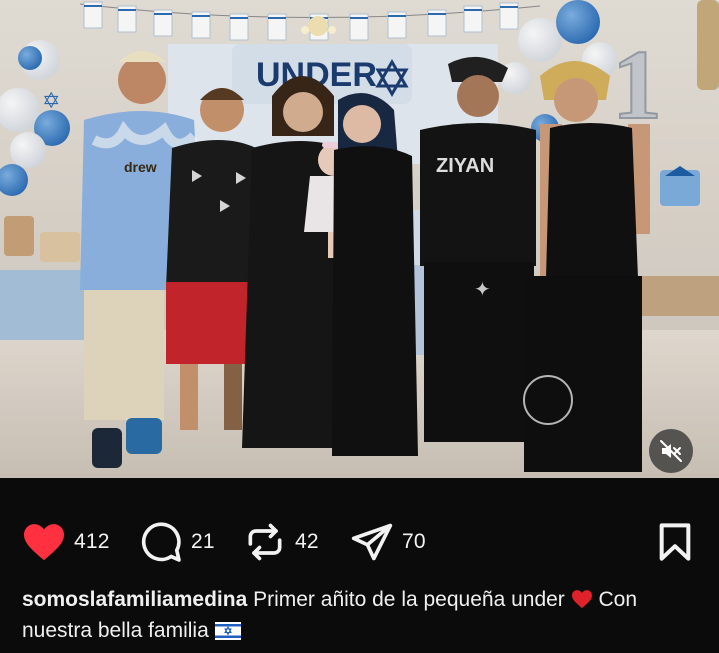 The height and width of the screenshot is (653, 719). I want to click on caption-username: somoslafamiliamedina, so click(134, 599).